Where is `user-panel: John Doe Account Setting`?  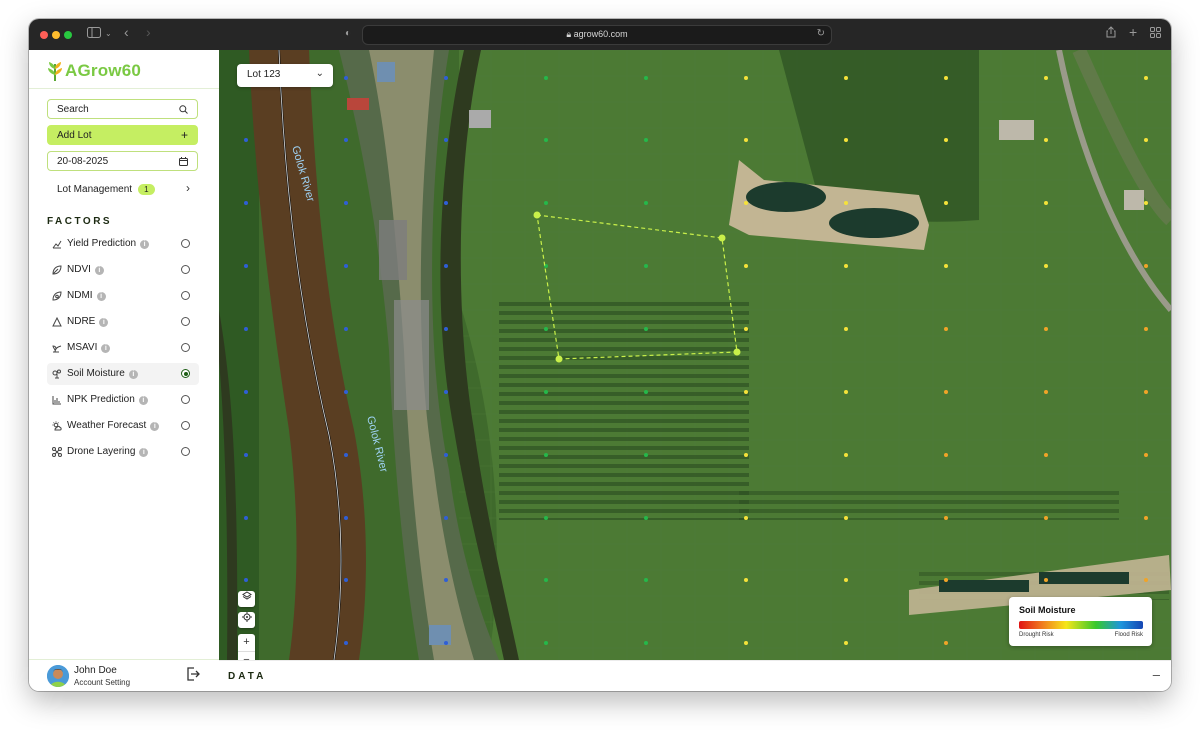
user-panel: John Doe Account Setting is located at coordinates (124, 675).